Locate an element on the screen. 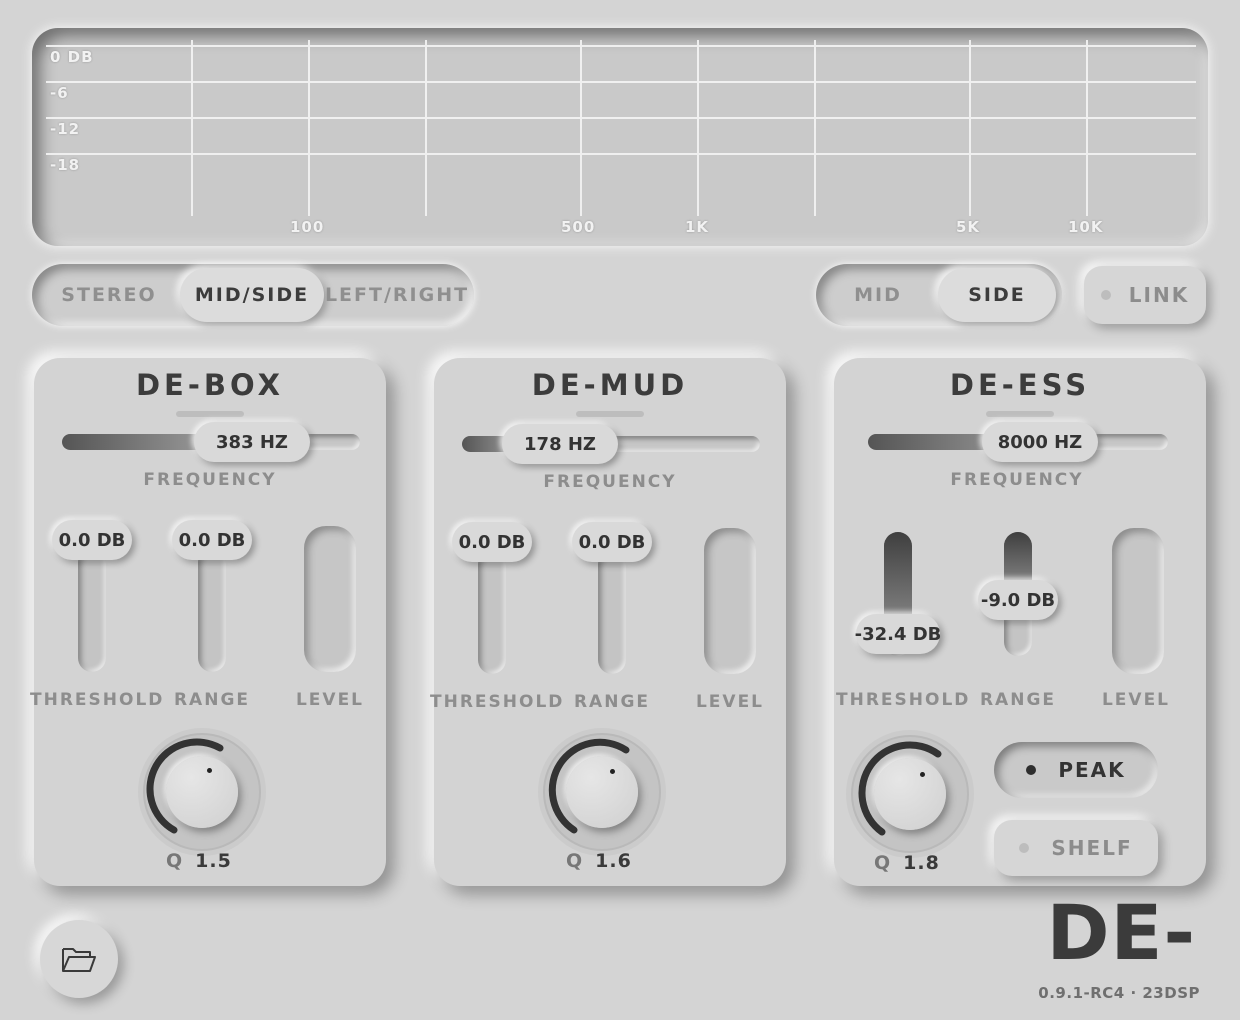  filter-mode-peak-button: PEAK is located at coordinates (1076, 770).